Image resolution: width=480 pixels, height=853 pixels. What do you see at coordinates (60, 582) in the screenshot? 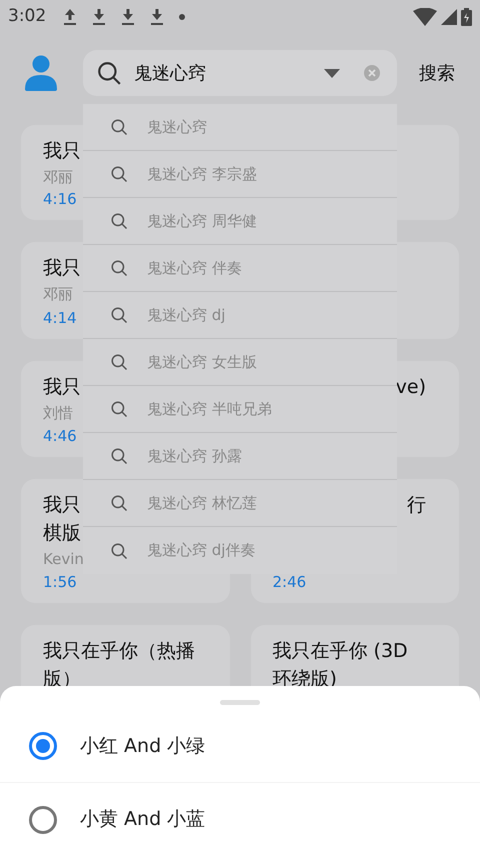
I see `song-duration: 1:56` at bounding box center [60, 582].